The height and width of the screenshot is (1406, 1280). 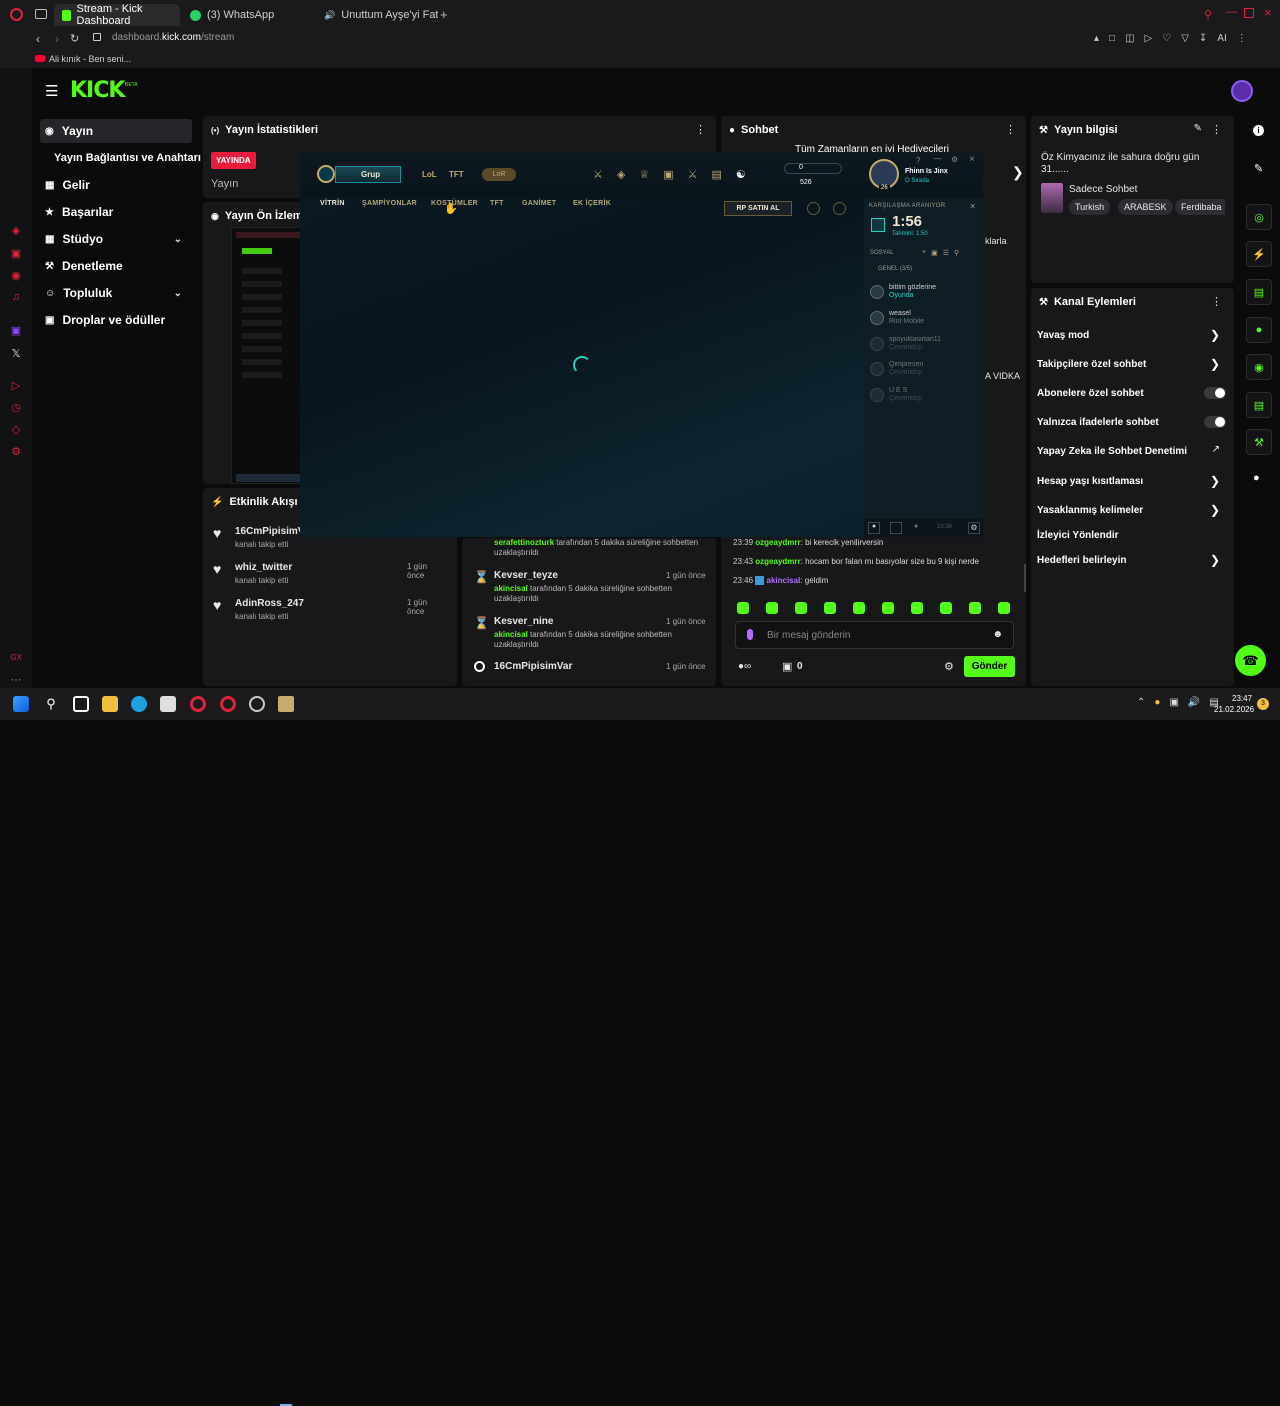 What do you see at coordinates (16, 407) in the screenshot?
I see `history-icon: ◷` at bounding box center [16, 407].